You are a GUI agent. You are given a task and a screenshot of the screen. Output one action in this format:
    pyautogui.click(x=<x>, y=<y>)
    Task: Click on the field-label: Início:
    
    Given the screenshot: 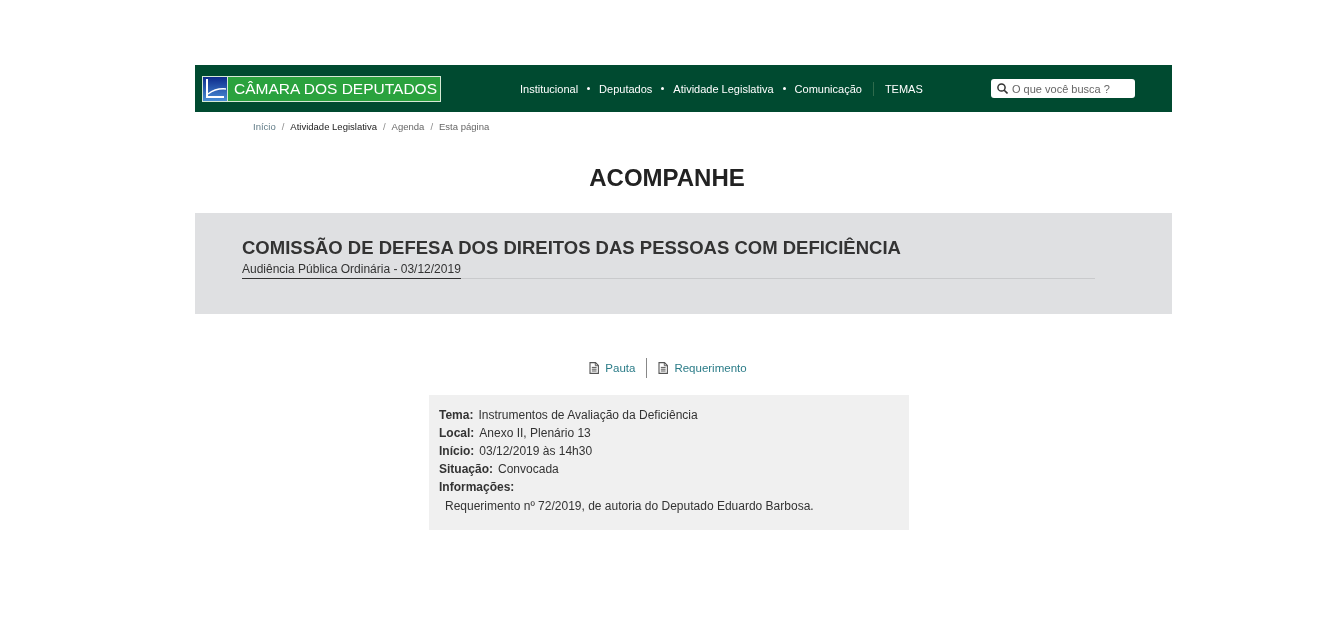 What is the action you would take?
    pyautogui.click(x=457, y=451)
    